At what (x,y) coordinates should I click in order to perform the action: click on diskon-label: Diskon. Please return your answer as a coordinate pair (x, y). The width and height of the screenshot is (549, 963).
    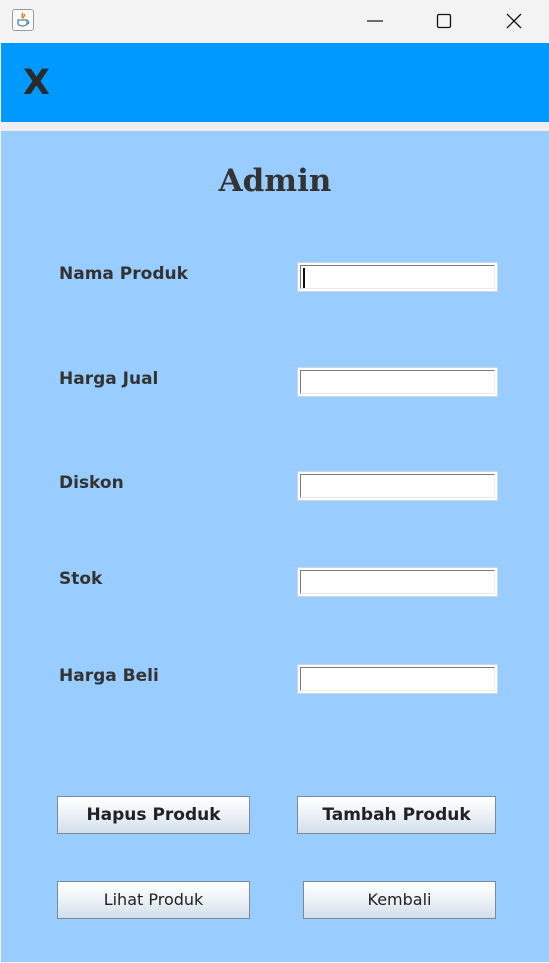
    Looking at the image, I should click on (91, 483).